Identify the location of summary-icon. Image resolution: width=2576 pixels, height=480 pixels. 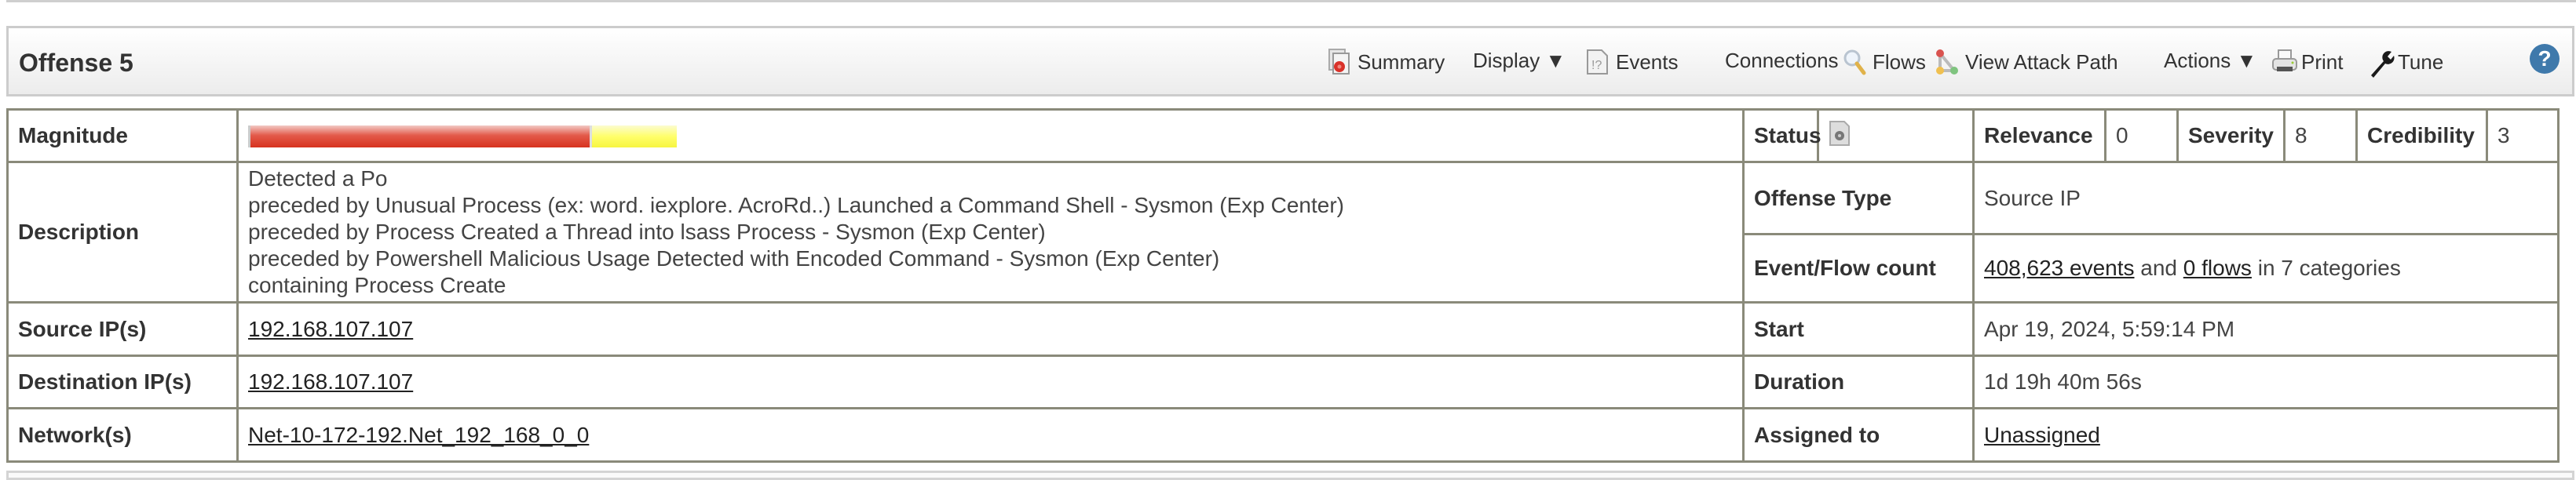
(1339, 62).